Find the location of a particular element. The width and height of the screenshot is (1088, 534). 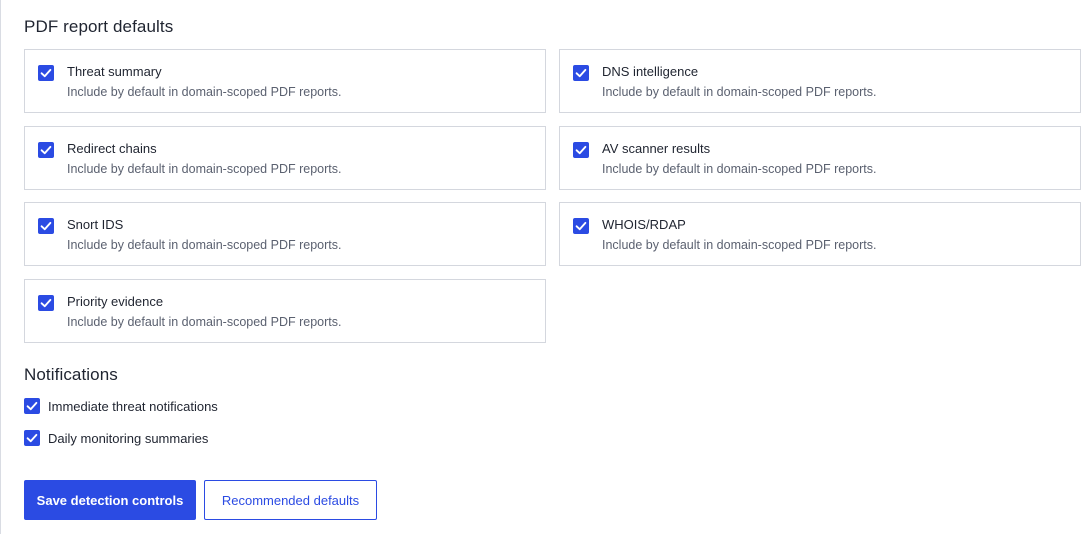

av-scanner-results-checkbox is located at coordinates (581, 150).